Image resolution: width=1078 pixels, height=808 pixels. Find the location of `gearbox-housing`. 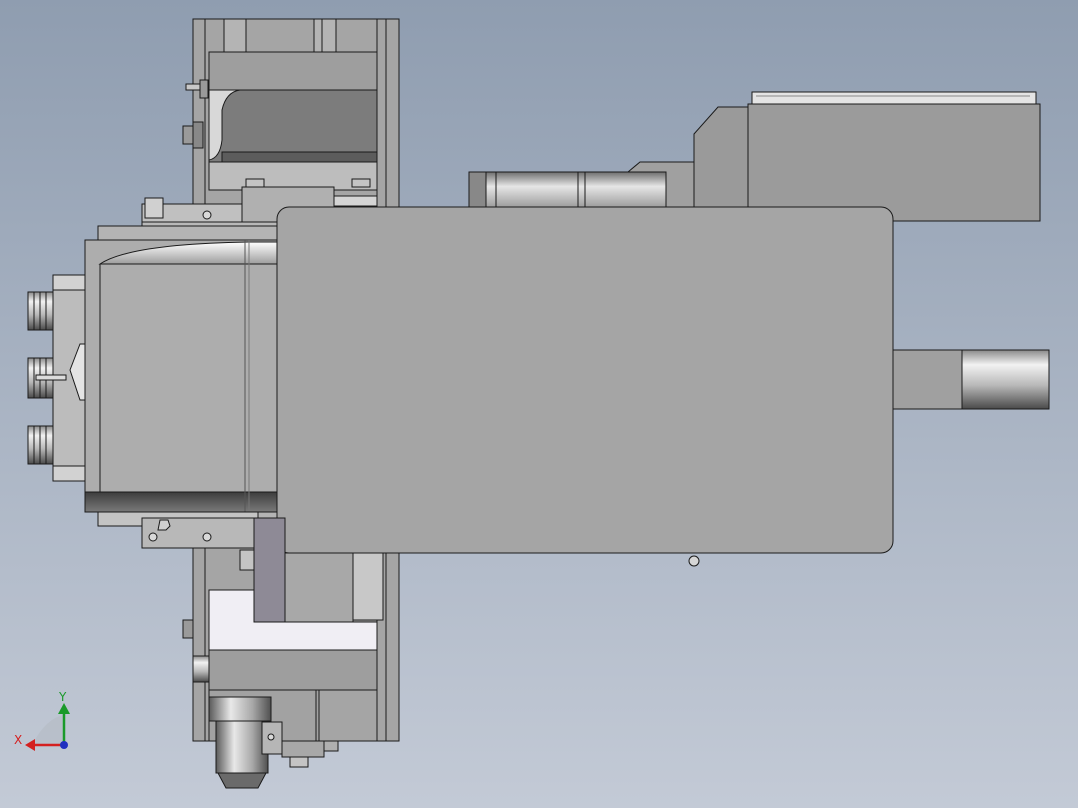

gearbox-housing is located at coordinates (867, 156).